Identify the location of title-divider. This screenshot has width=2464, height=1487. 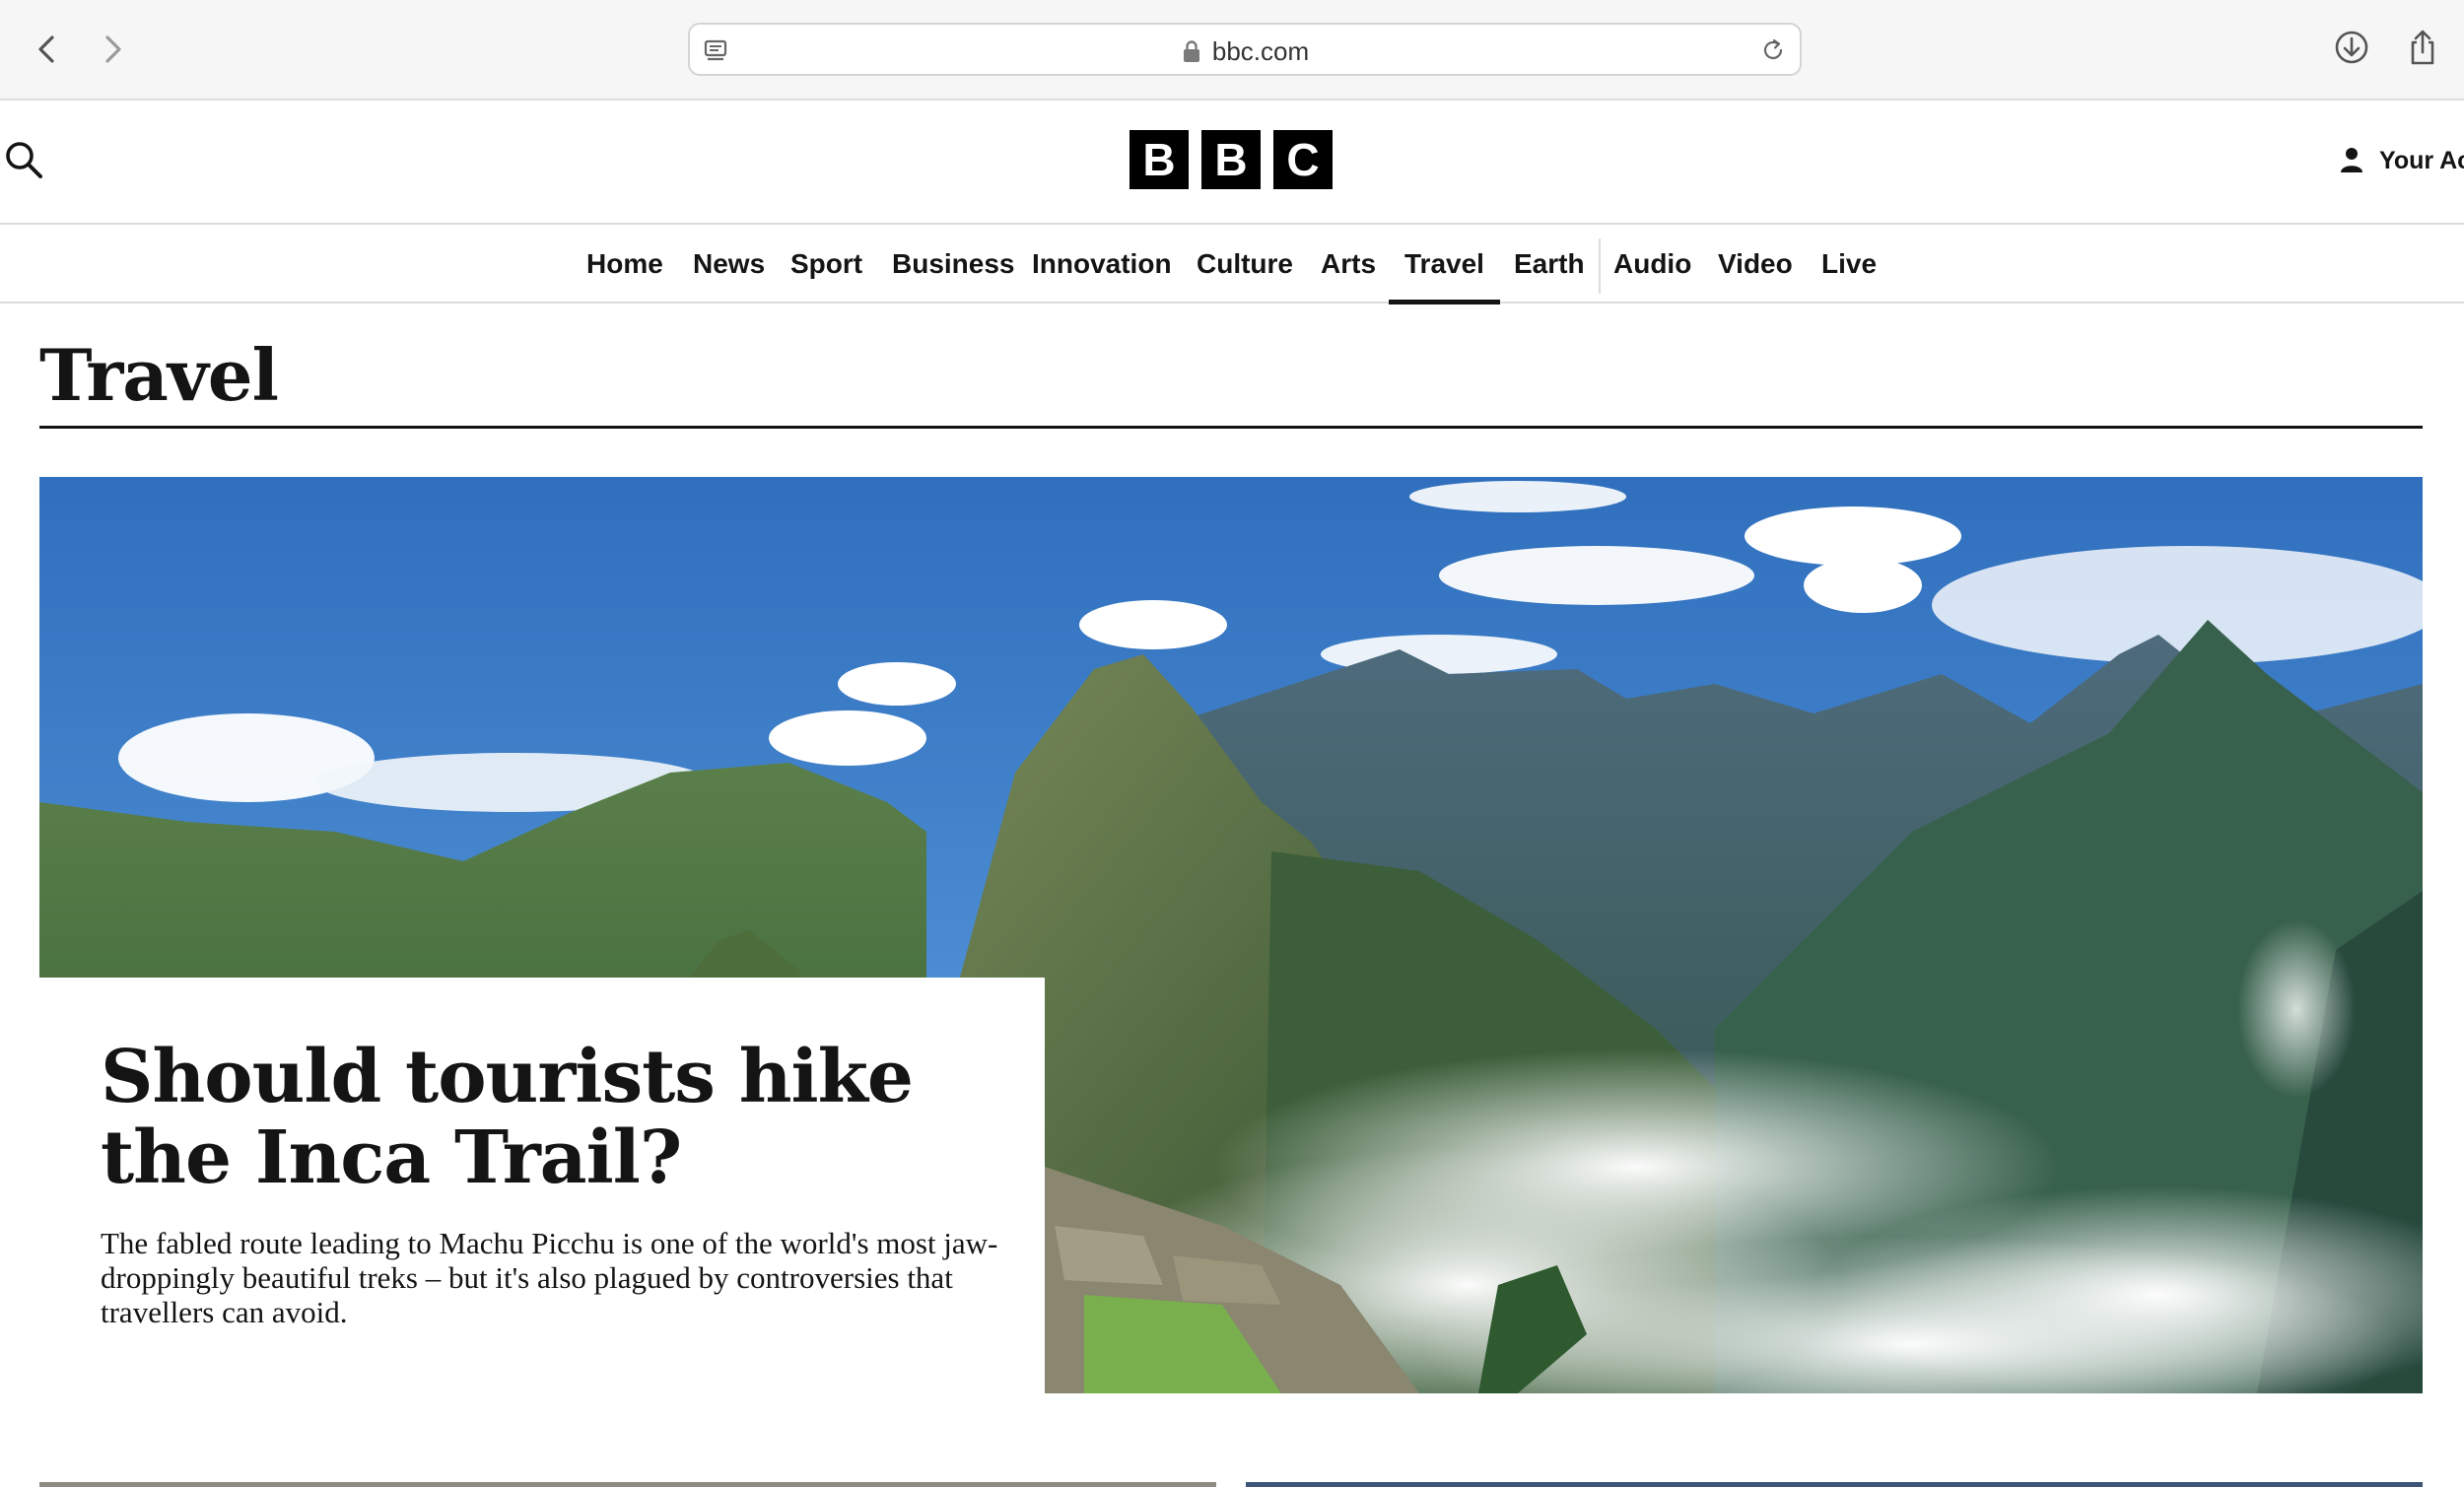
(1231, 428).